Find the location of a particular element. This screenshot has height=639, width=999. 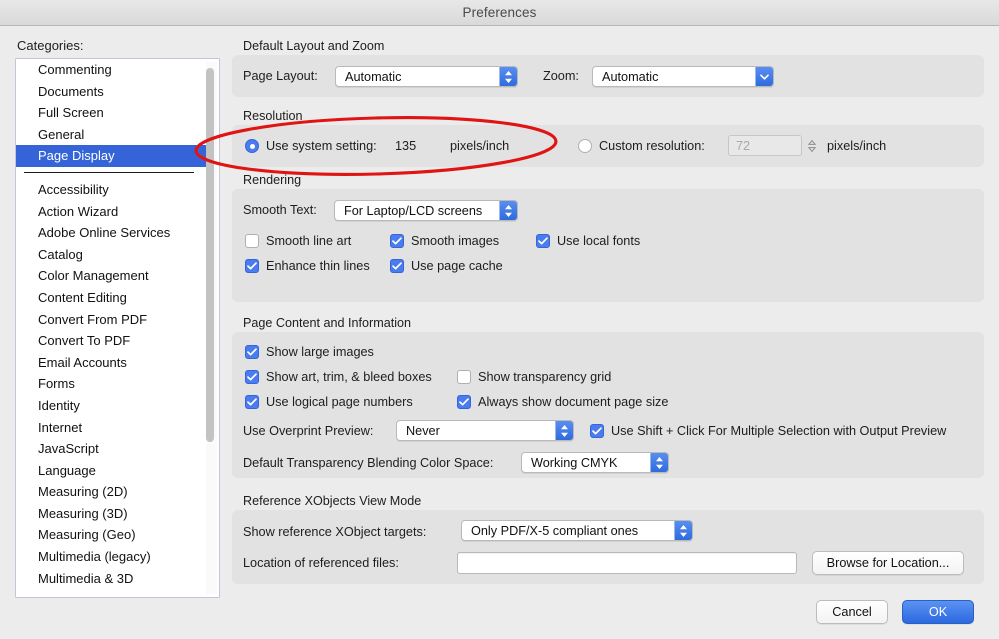

checkbox-label: Enhance thin lines is located at coordinates (318, 266).